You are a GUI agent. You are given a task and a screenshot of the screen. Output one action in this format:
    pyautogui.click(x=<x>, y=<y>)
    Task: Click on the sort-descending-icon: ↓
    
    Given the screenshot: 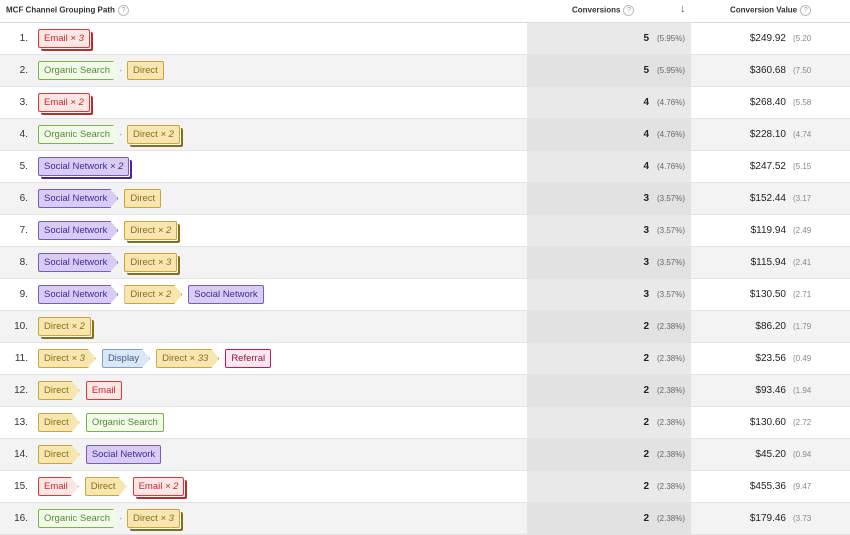 What is the action you would take?
    pyautogui.click(x=683, y=9)
    